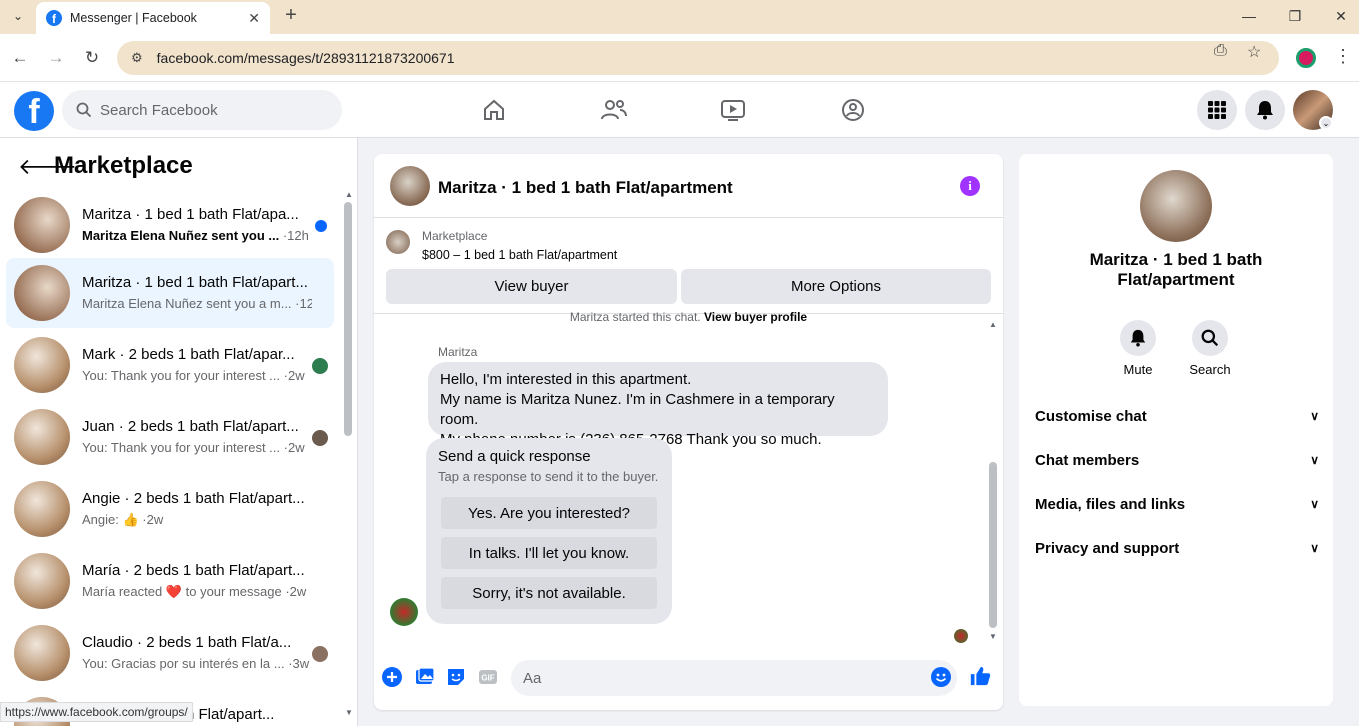 This screenshot has height=726, width=1359. I want to click on photo-icon, so click(425, 677).